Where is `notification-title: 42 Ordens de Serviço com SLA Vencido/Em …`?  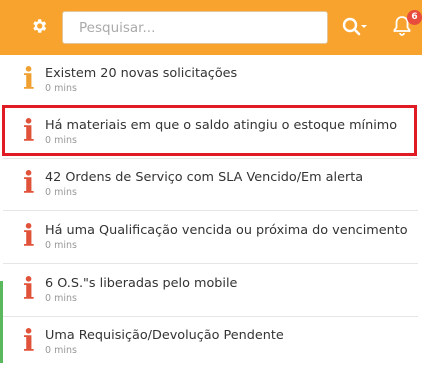
notification-title: 42 Ordens de Serviço com SLA Vencido/Em … is located at coordinates (204, 177).